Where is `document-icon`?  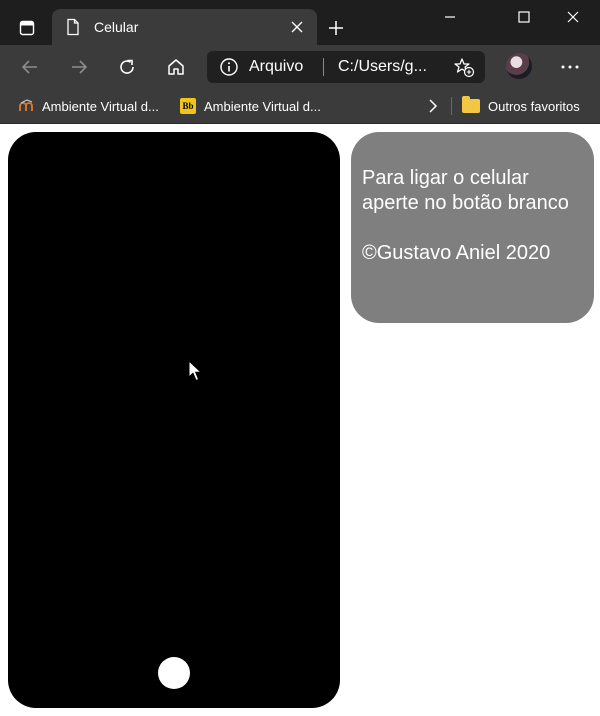 document-icon is located at coordinates (73, 27).